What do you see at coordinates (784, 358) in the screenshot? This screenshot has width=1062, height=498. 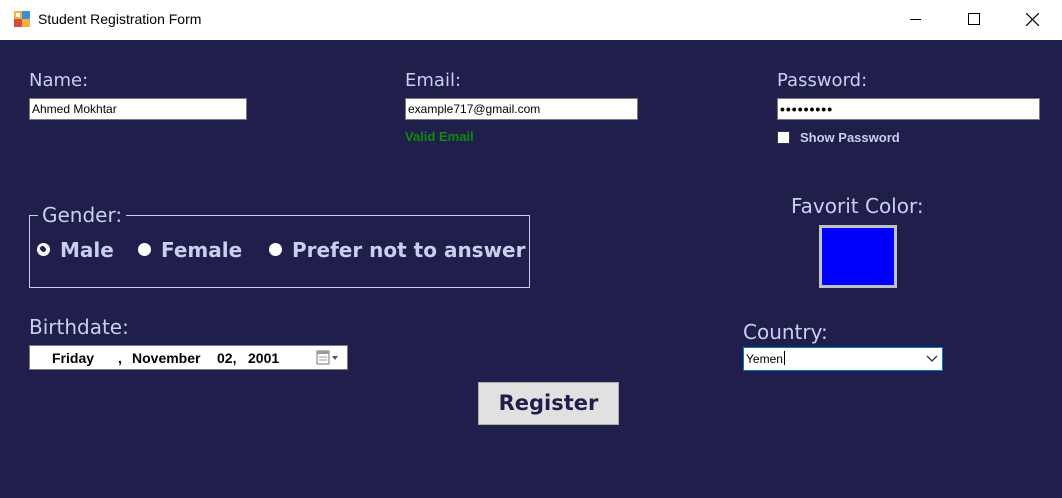 I see `text-caret` at bounding box center [784, 358].